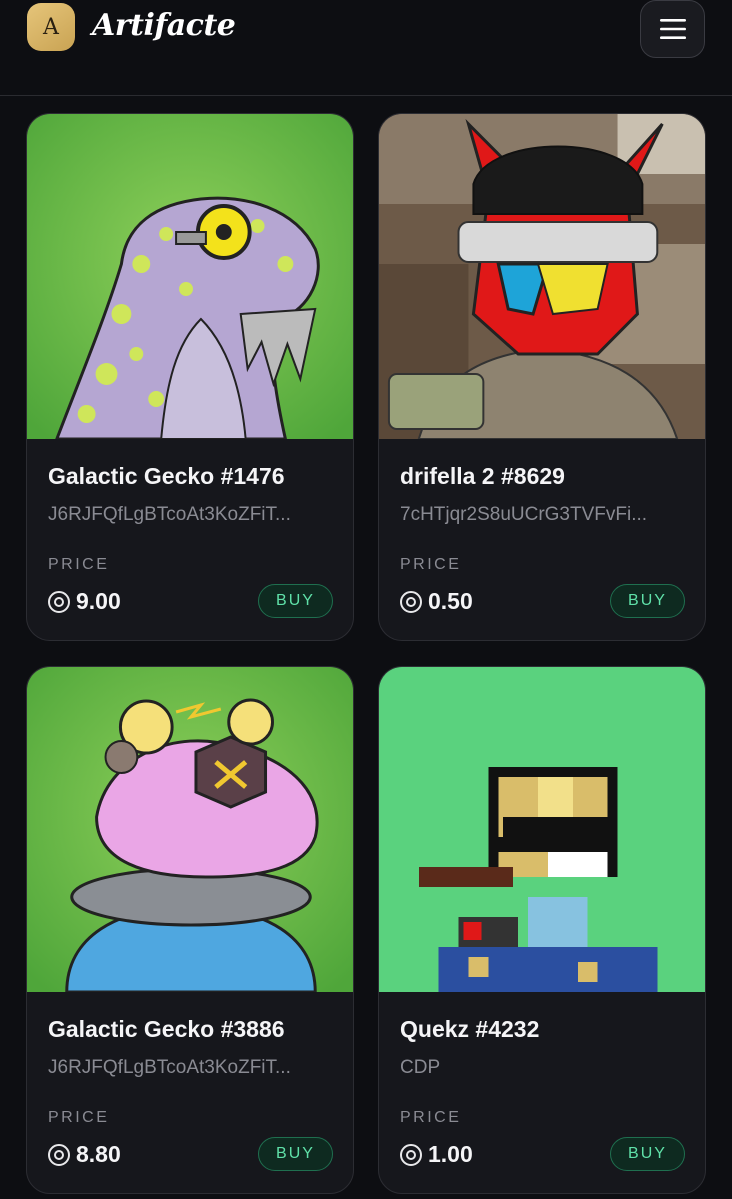 The width and height of the screenshot is (732, 1199). I want to click on nft-title: Quekz #4232, so click(469, 1029).